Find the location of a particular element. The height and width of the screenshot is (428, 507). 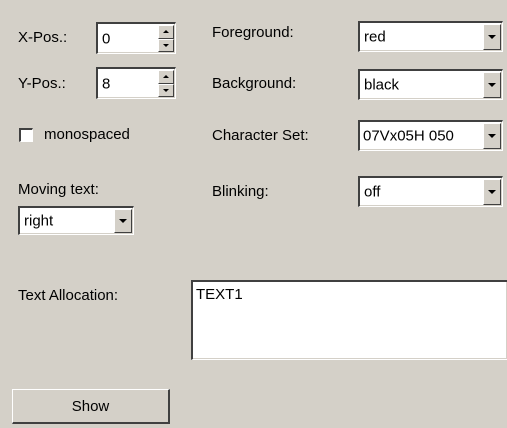

xpos-decrement-button is located at coordinates (166, 45).